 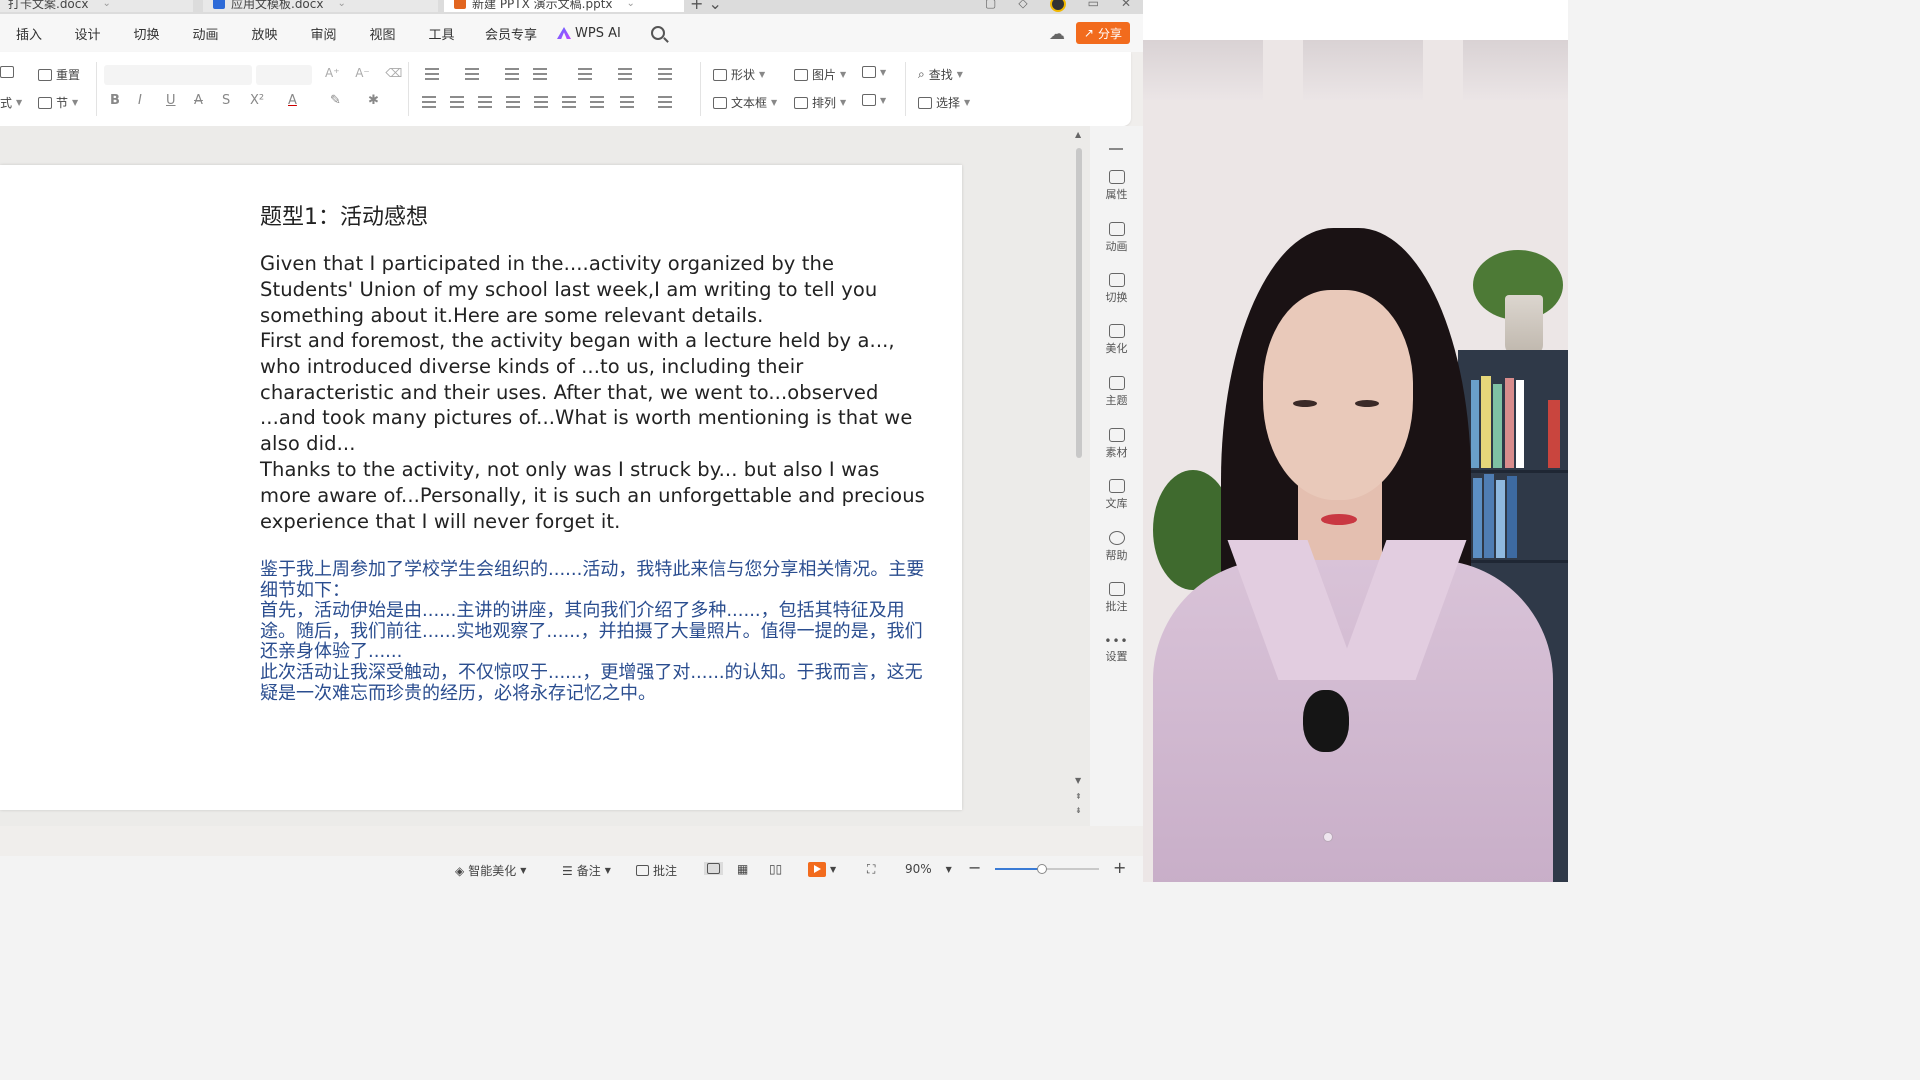 I want to click on justify-icon, so click(x=513, y=102).